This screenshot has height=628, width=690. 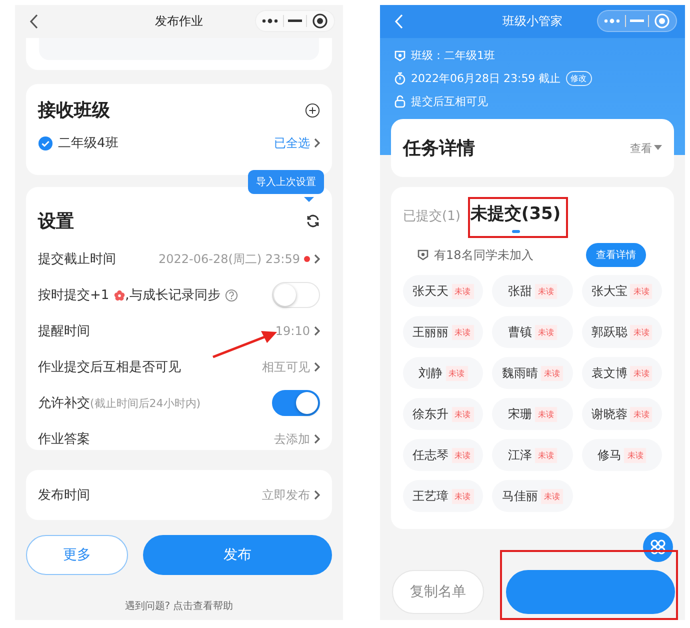 What do you see at coordinates (295, 21) in the screenshot?
I see `minimize-icon` at bounding box center [295, 21].